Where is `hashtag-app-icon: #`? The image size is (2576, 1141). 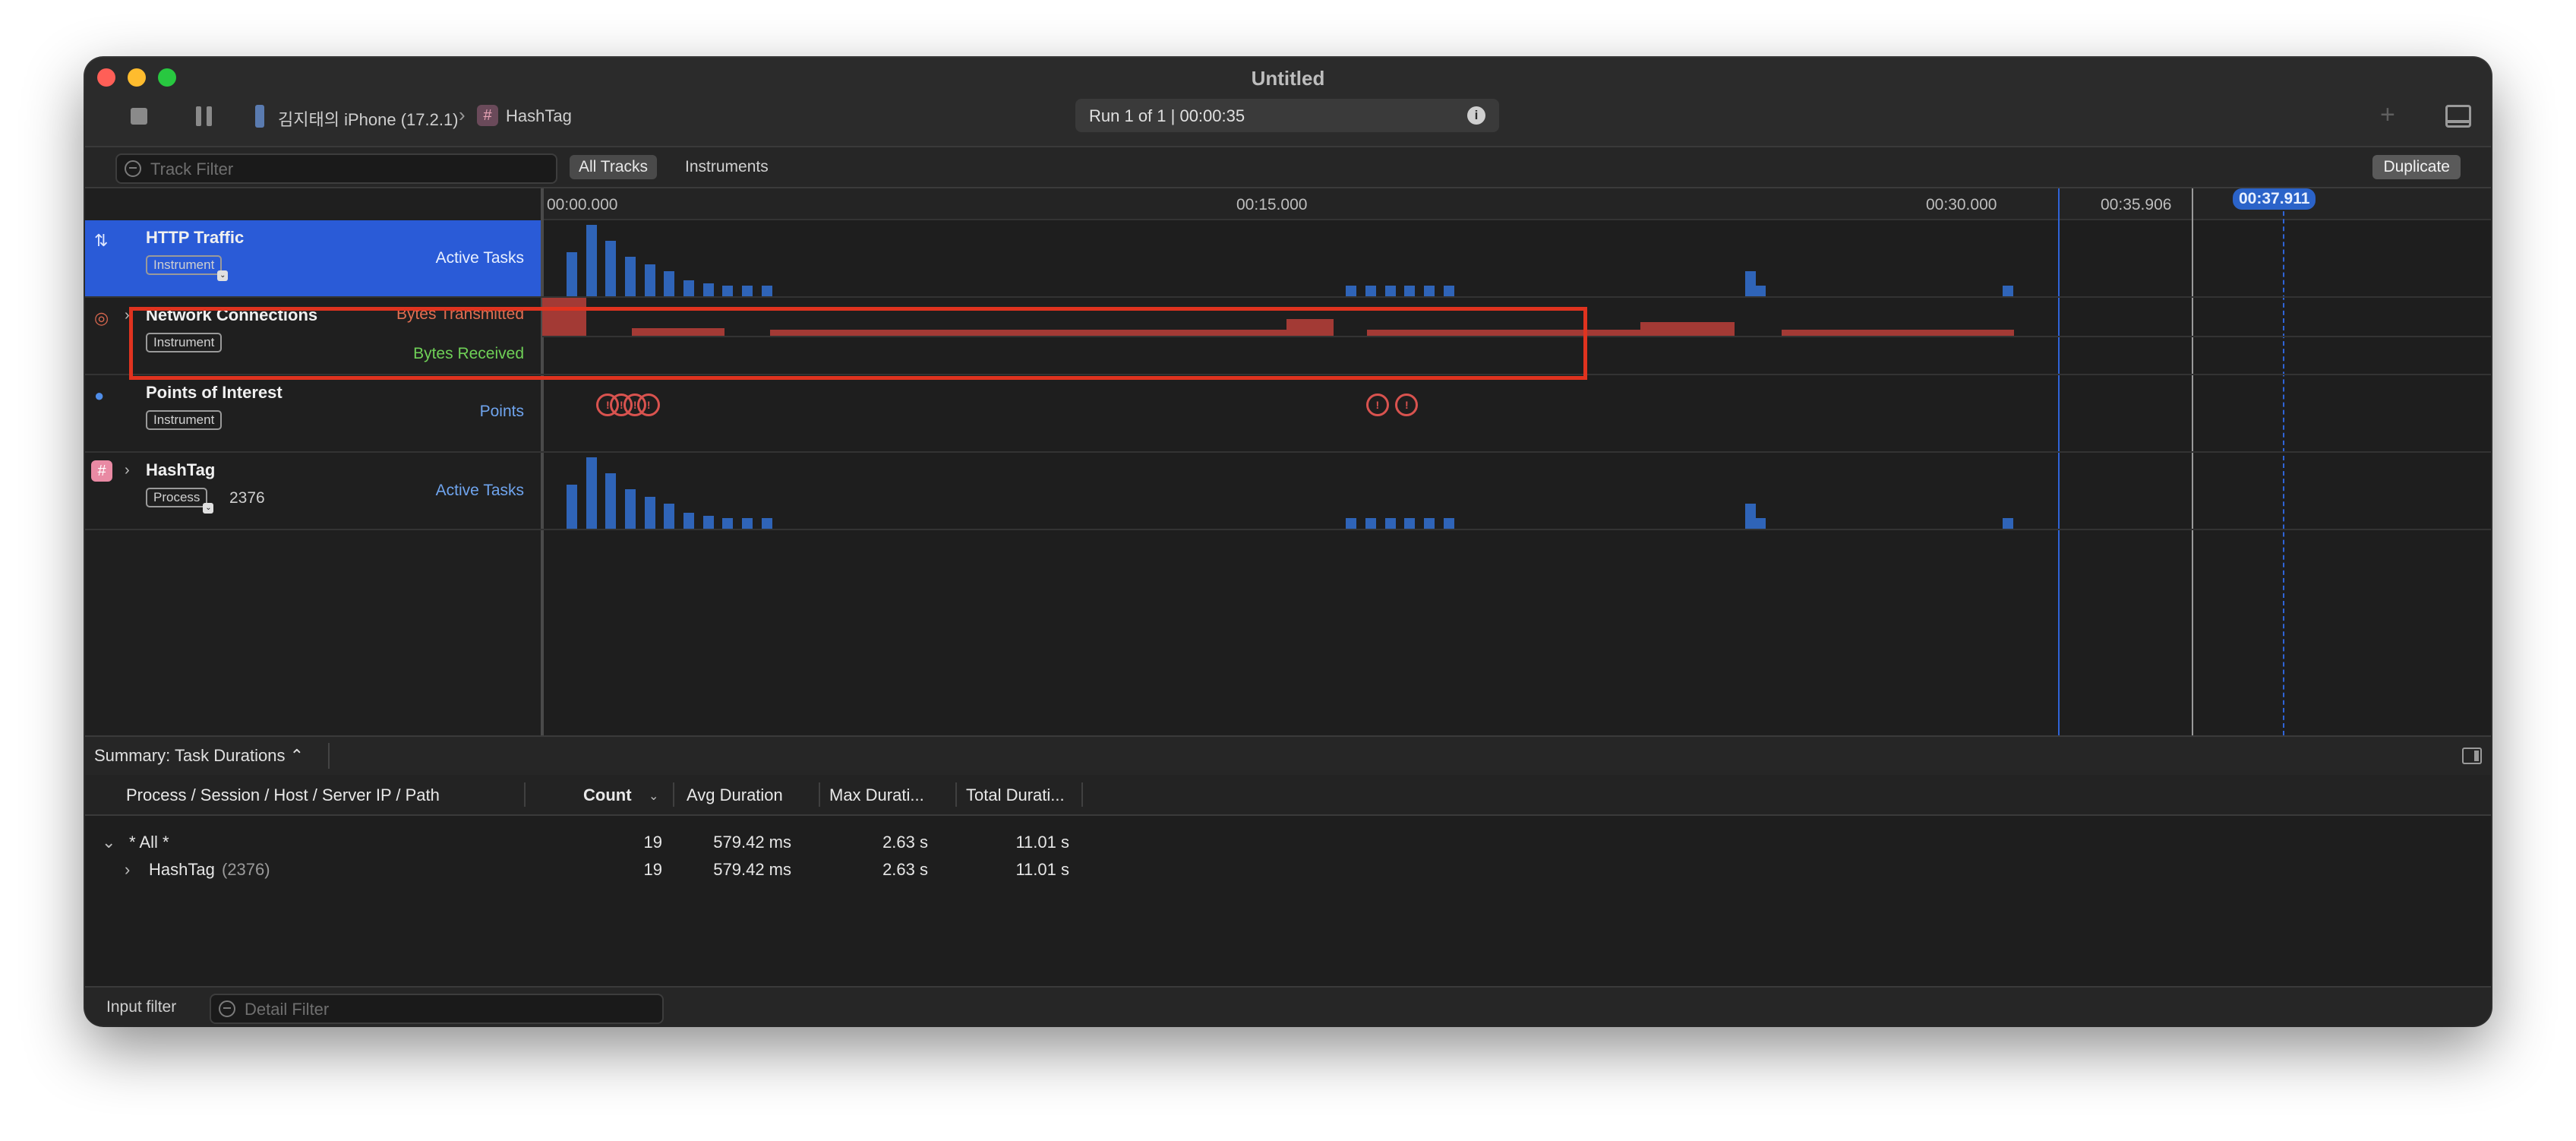 hashtag-app-icon: # is located at coordinates (101, 471).